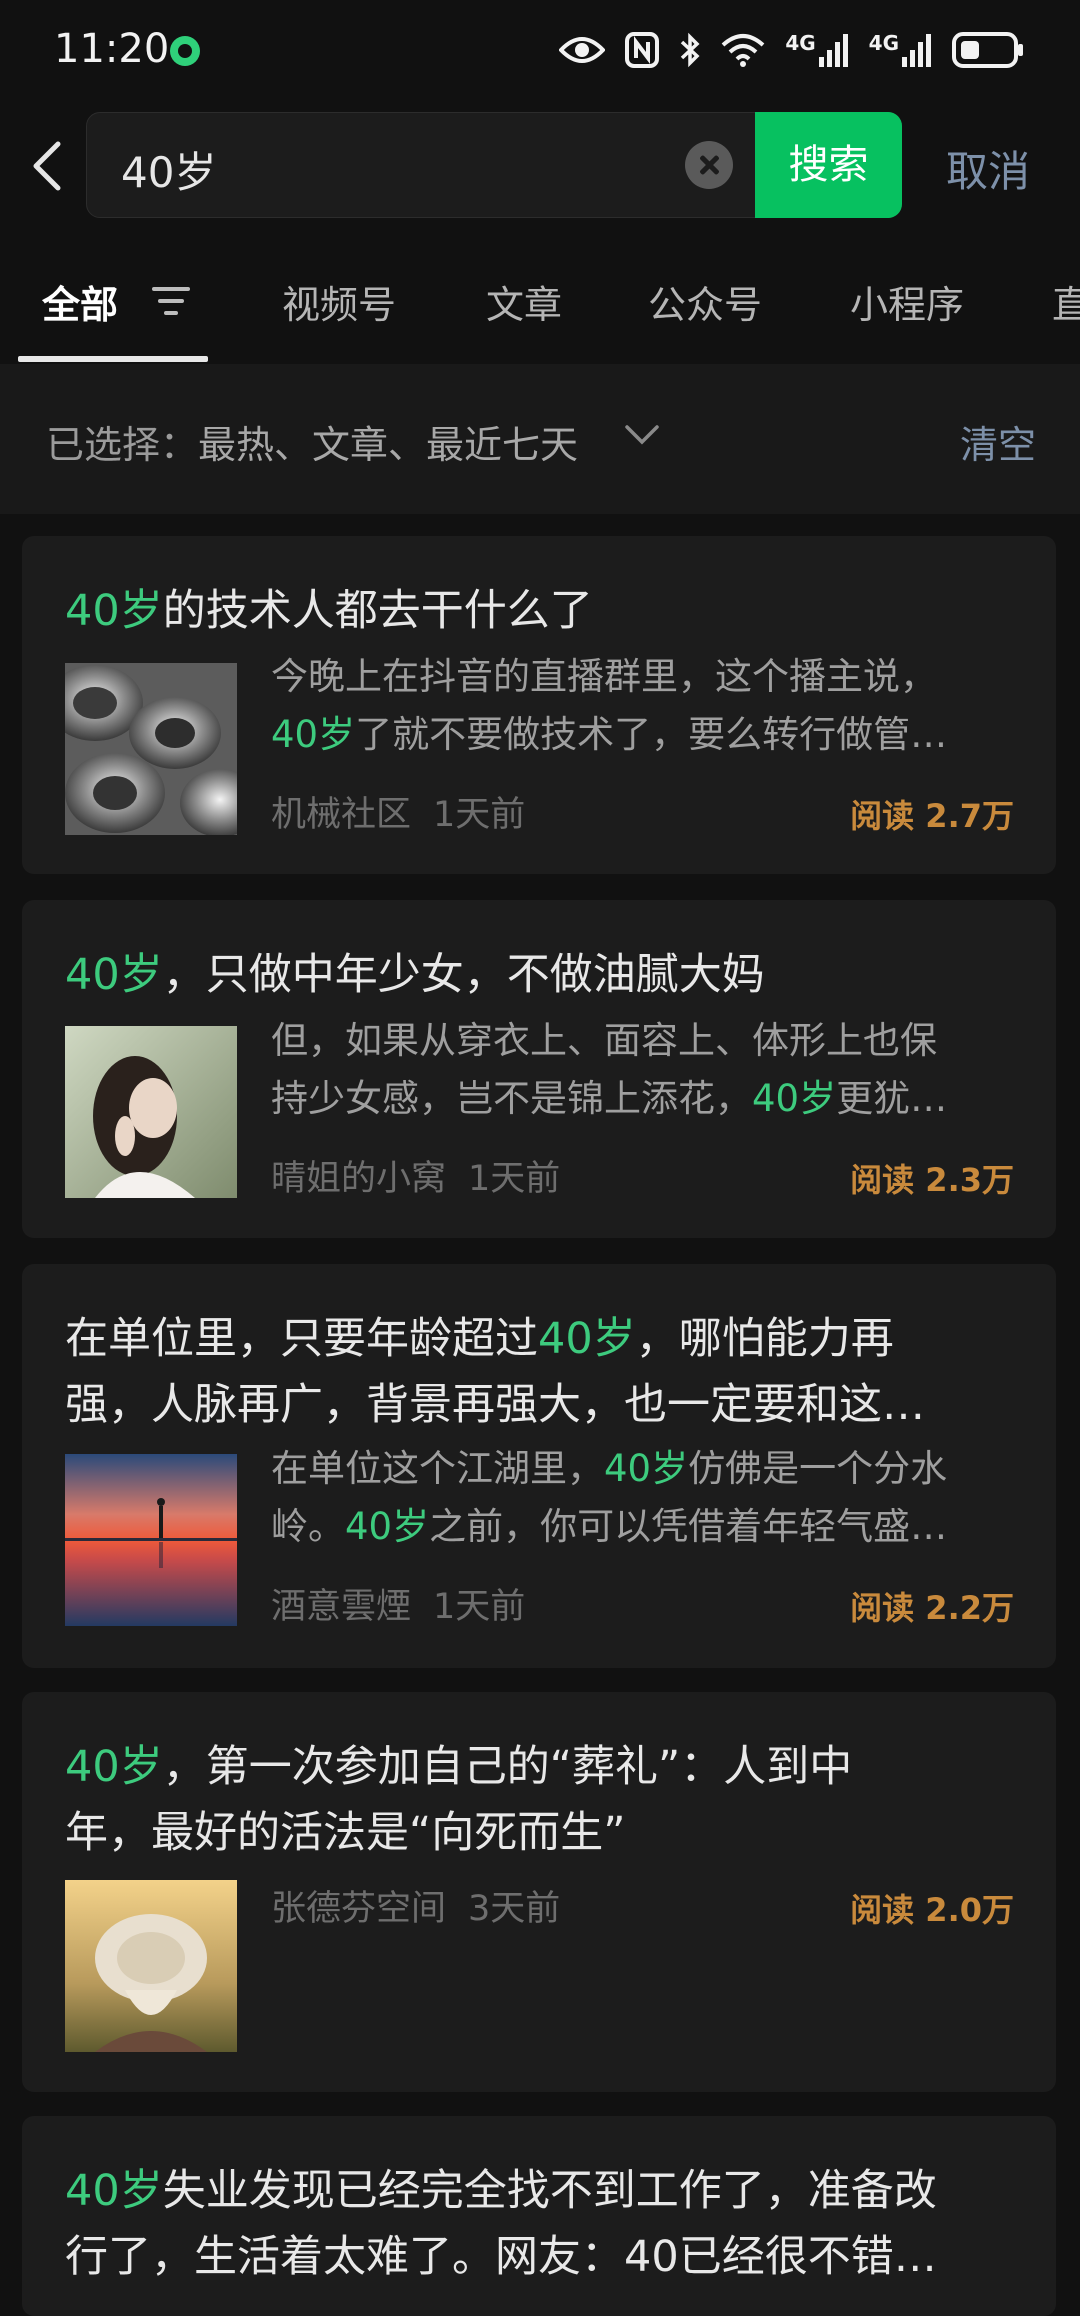  What do you see at coordinates (359, 1179) in the screenshot?
I see `article-source: 晴姐的小窝` at bounding box center [359, 1179].